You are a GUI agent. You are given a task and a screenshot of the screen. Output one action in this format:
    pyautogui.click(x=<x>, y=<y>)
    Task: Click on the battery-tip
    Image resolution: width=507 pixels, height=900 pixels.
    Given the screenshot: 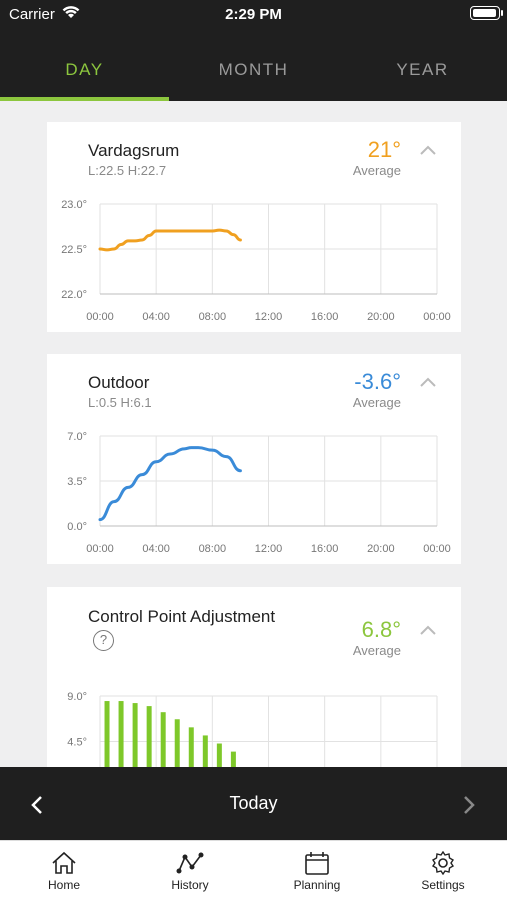 What is the action you would take?
    pyautogui.click(x=502, y=13)
    